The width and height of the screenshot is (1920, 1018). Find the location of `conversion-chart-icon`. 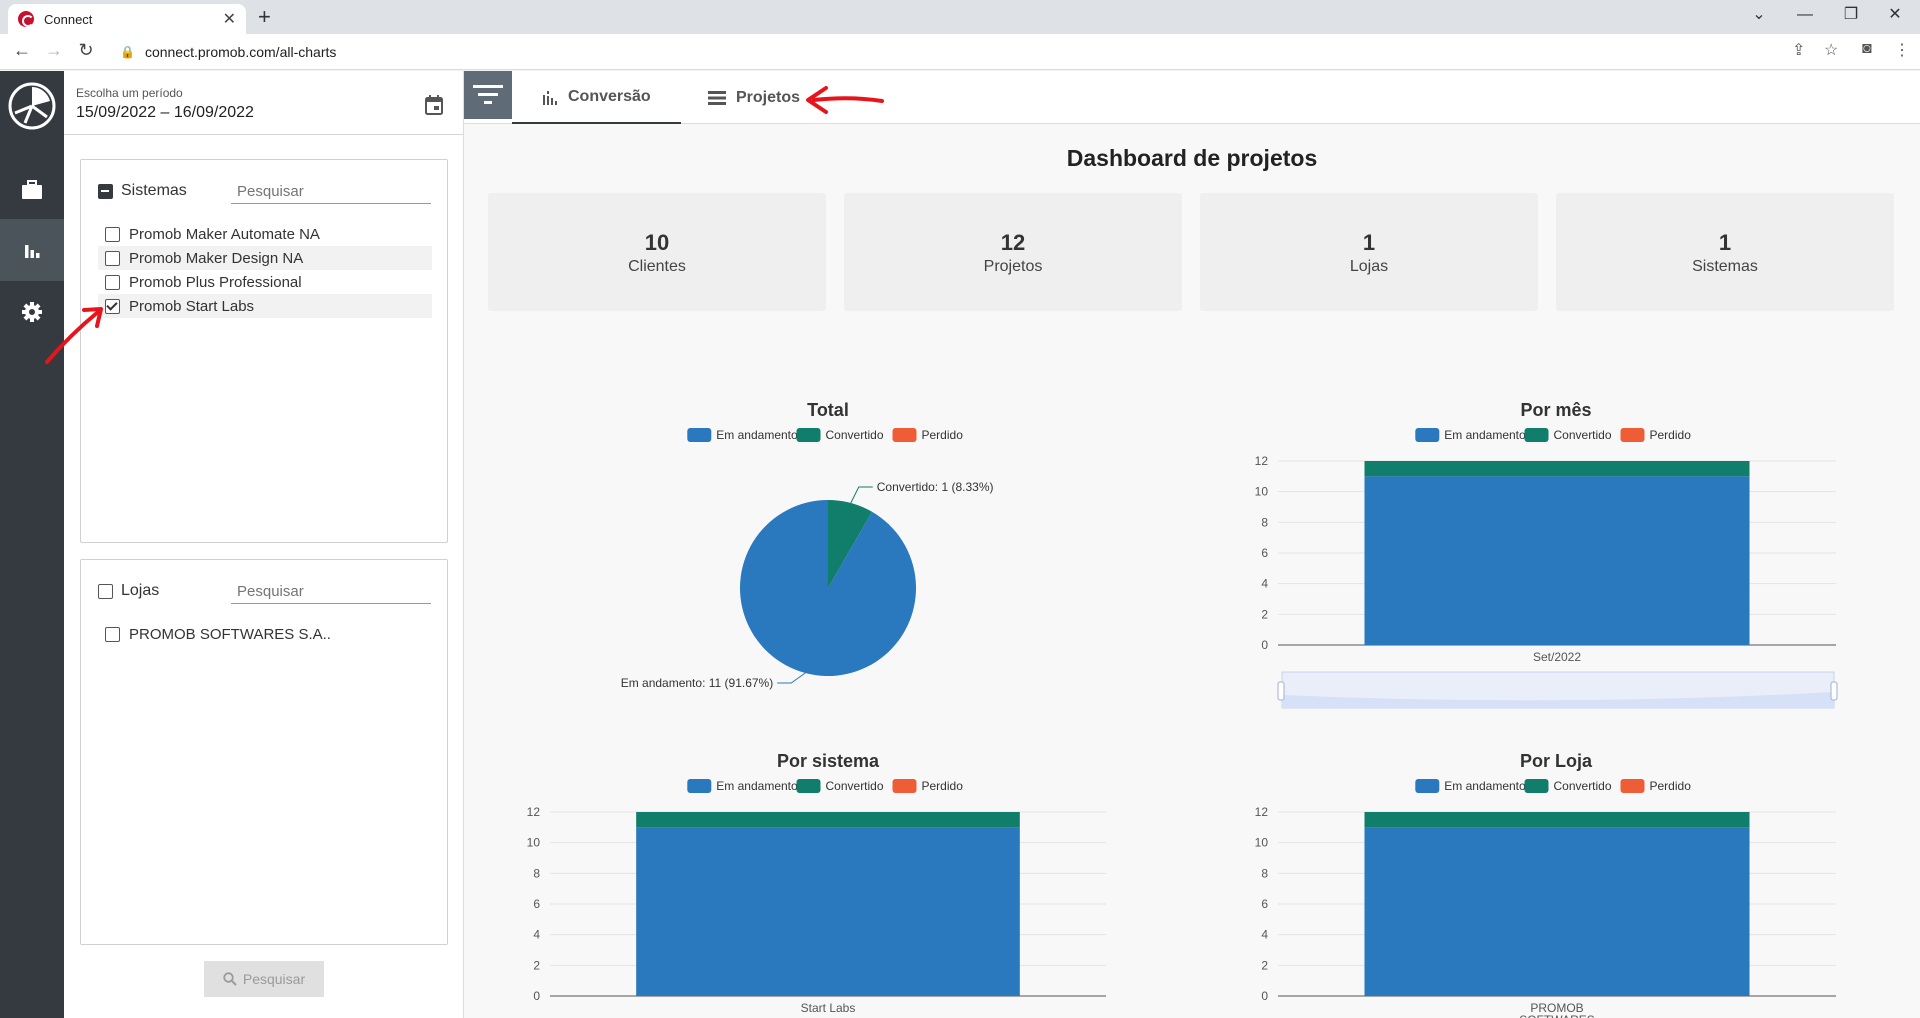

conversion-chart-icon is located at coordinates (550, 97).